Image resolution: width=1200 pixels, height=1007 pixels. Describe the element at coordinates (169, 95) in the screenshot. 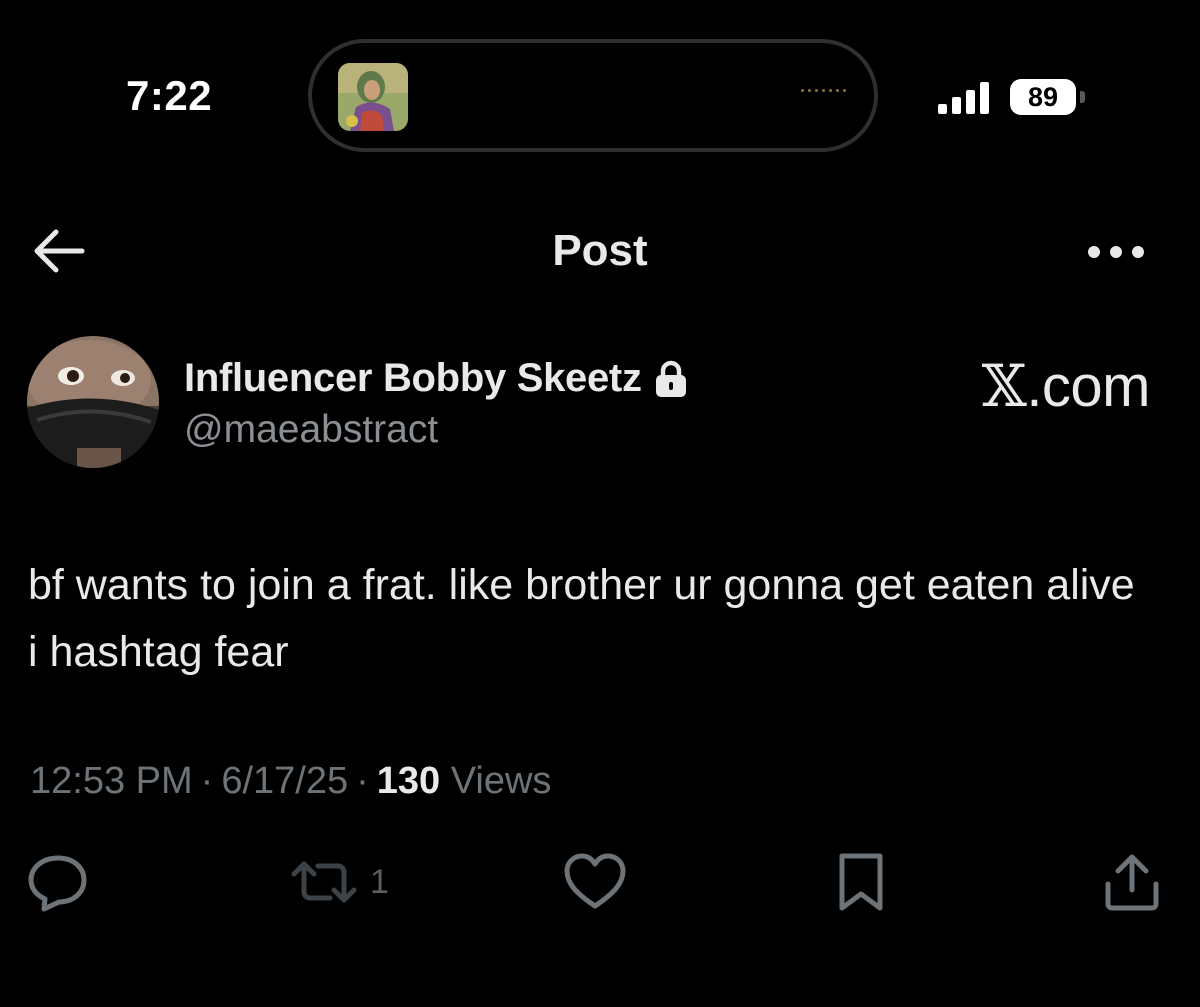

I see `status-time: 7:22` at that location.